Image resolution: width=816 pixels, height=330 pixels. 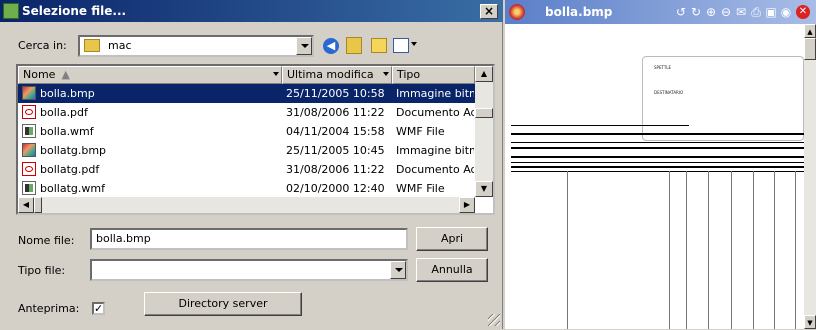 I want to click on rotate-right-icon: ↻, so click(x=696, y=12).